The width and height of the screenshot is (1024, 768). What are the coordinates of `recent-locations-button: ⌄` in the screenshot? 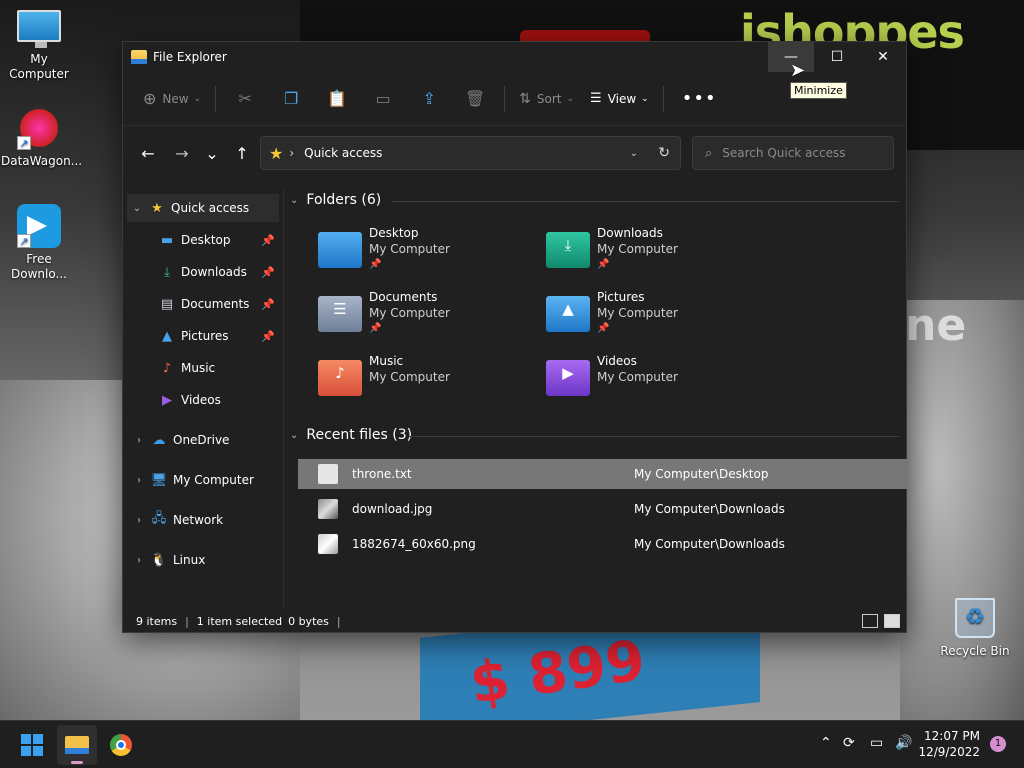 It's located at (212, 153).